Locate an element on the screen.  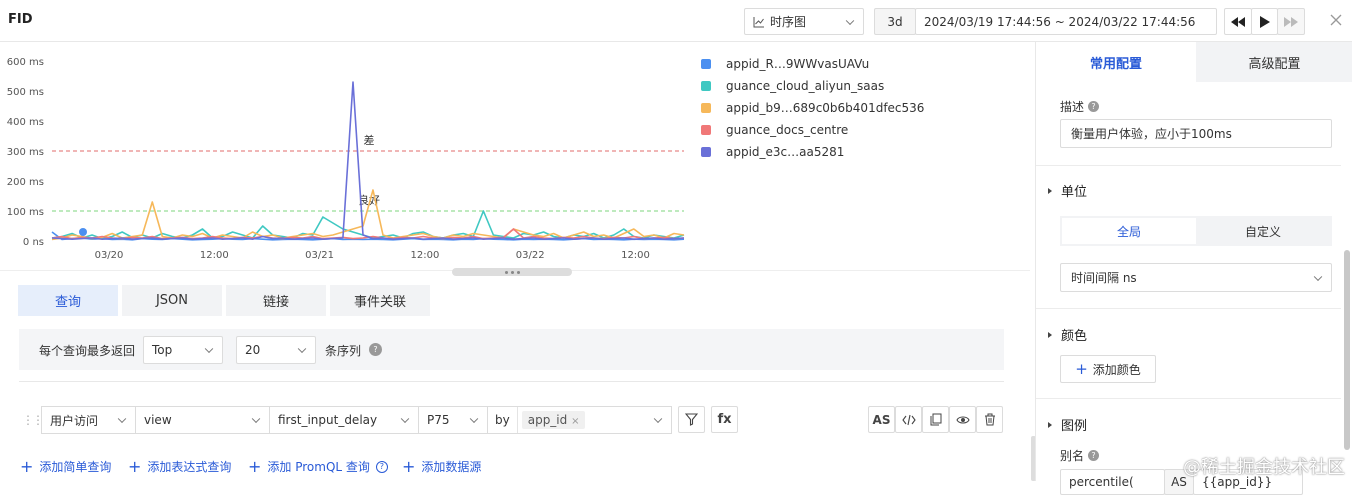
unit-global-option: 全局 is located at coordinates (1129, 231).